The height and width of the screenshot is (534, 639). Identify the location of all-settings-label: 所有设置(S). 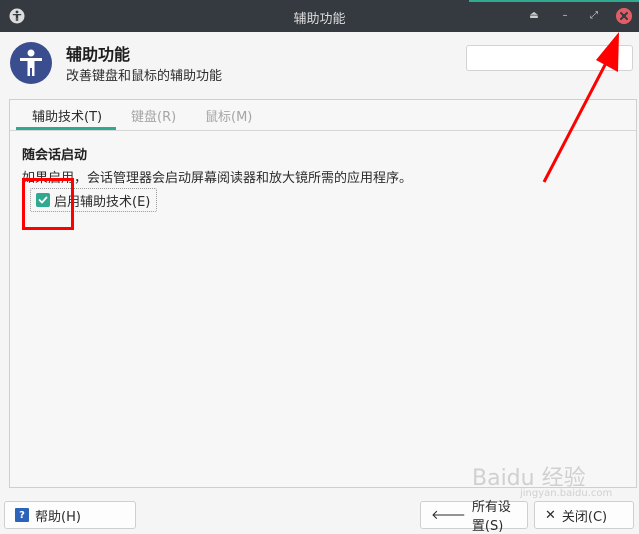
(491, 517).